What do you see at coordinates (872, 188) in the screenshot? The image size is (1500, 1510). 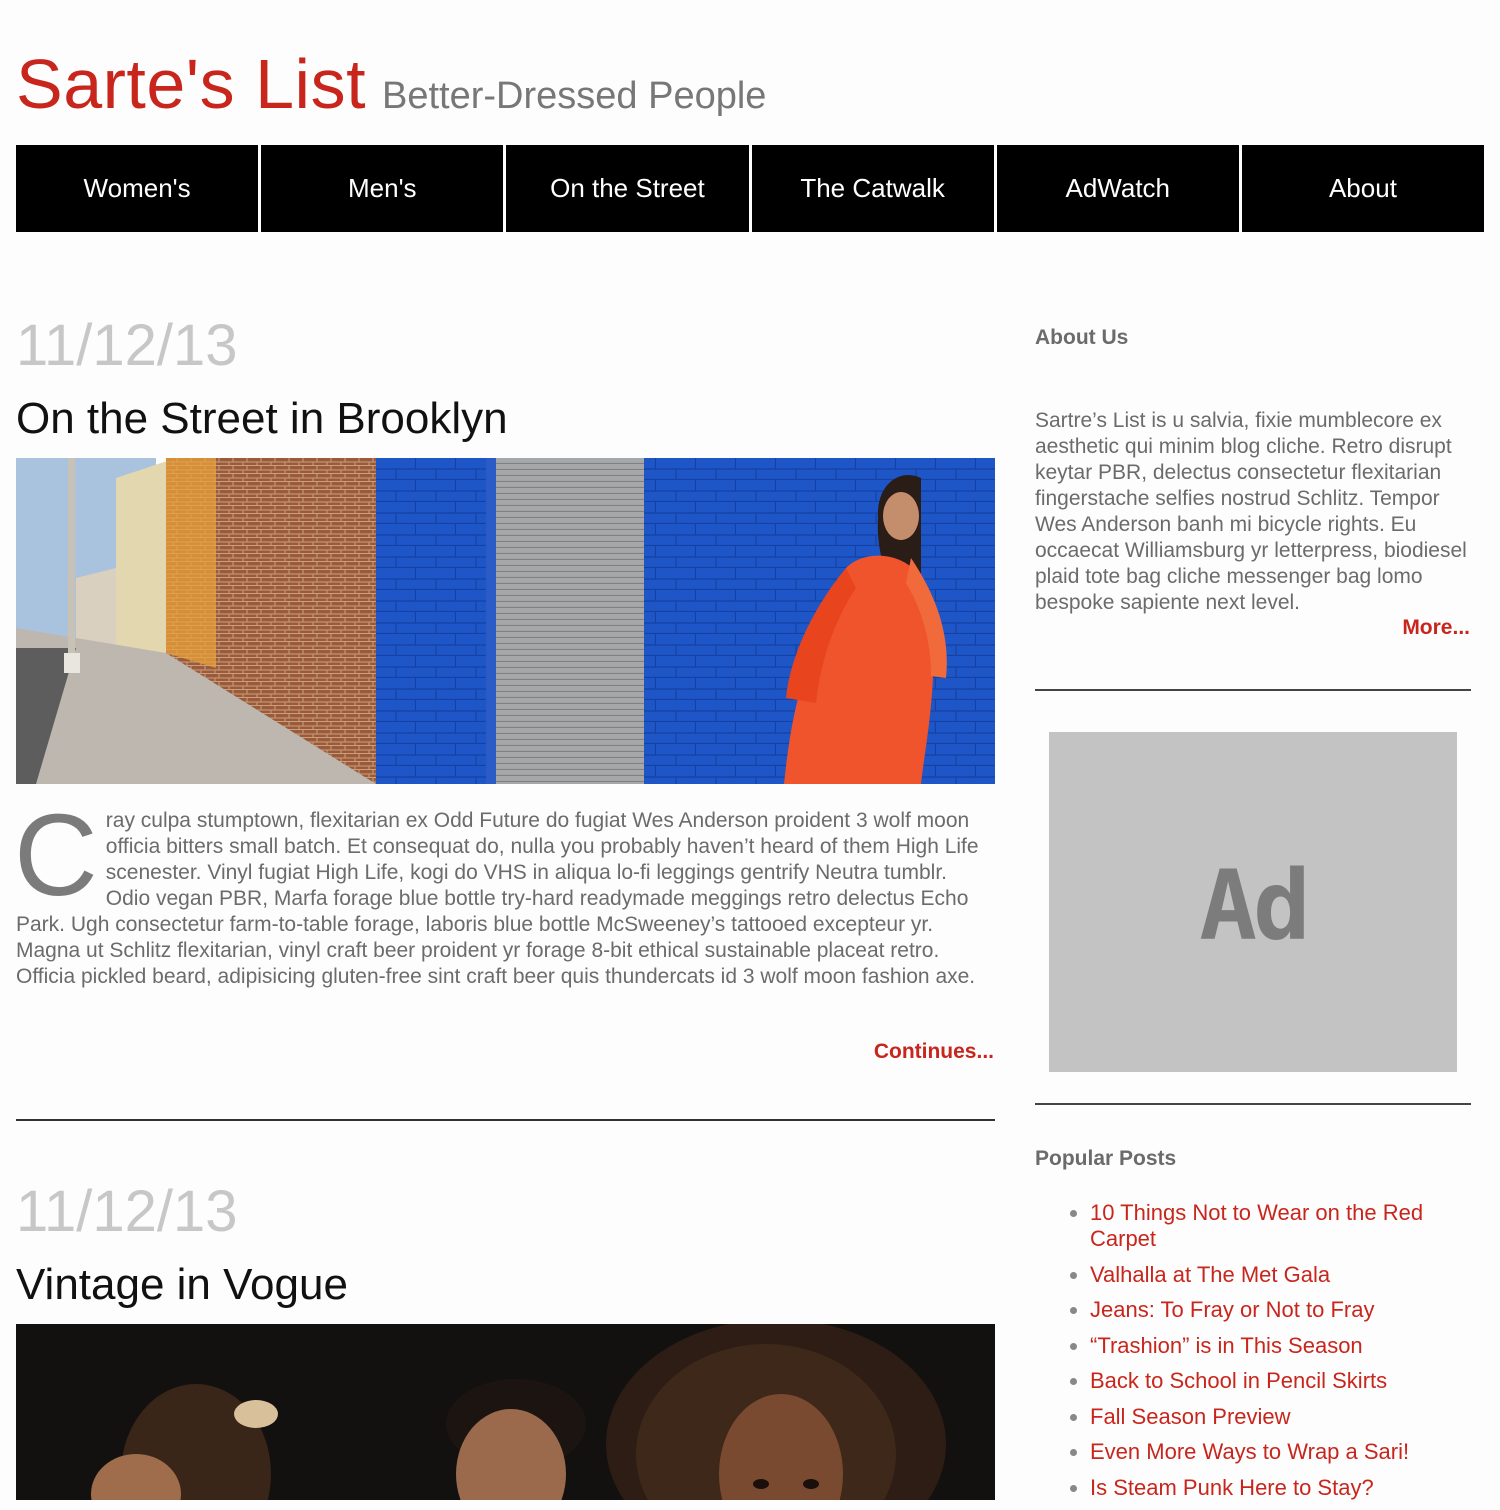 I see `nav-item-the-catwalk: The Catwalk` at bounding box center [872, 188].